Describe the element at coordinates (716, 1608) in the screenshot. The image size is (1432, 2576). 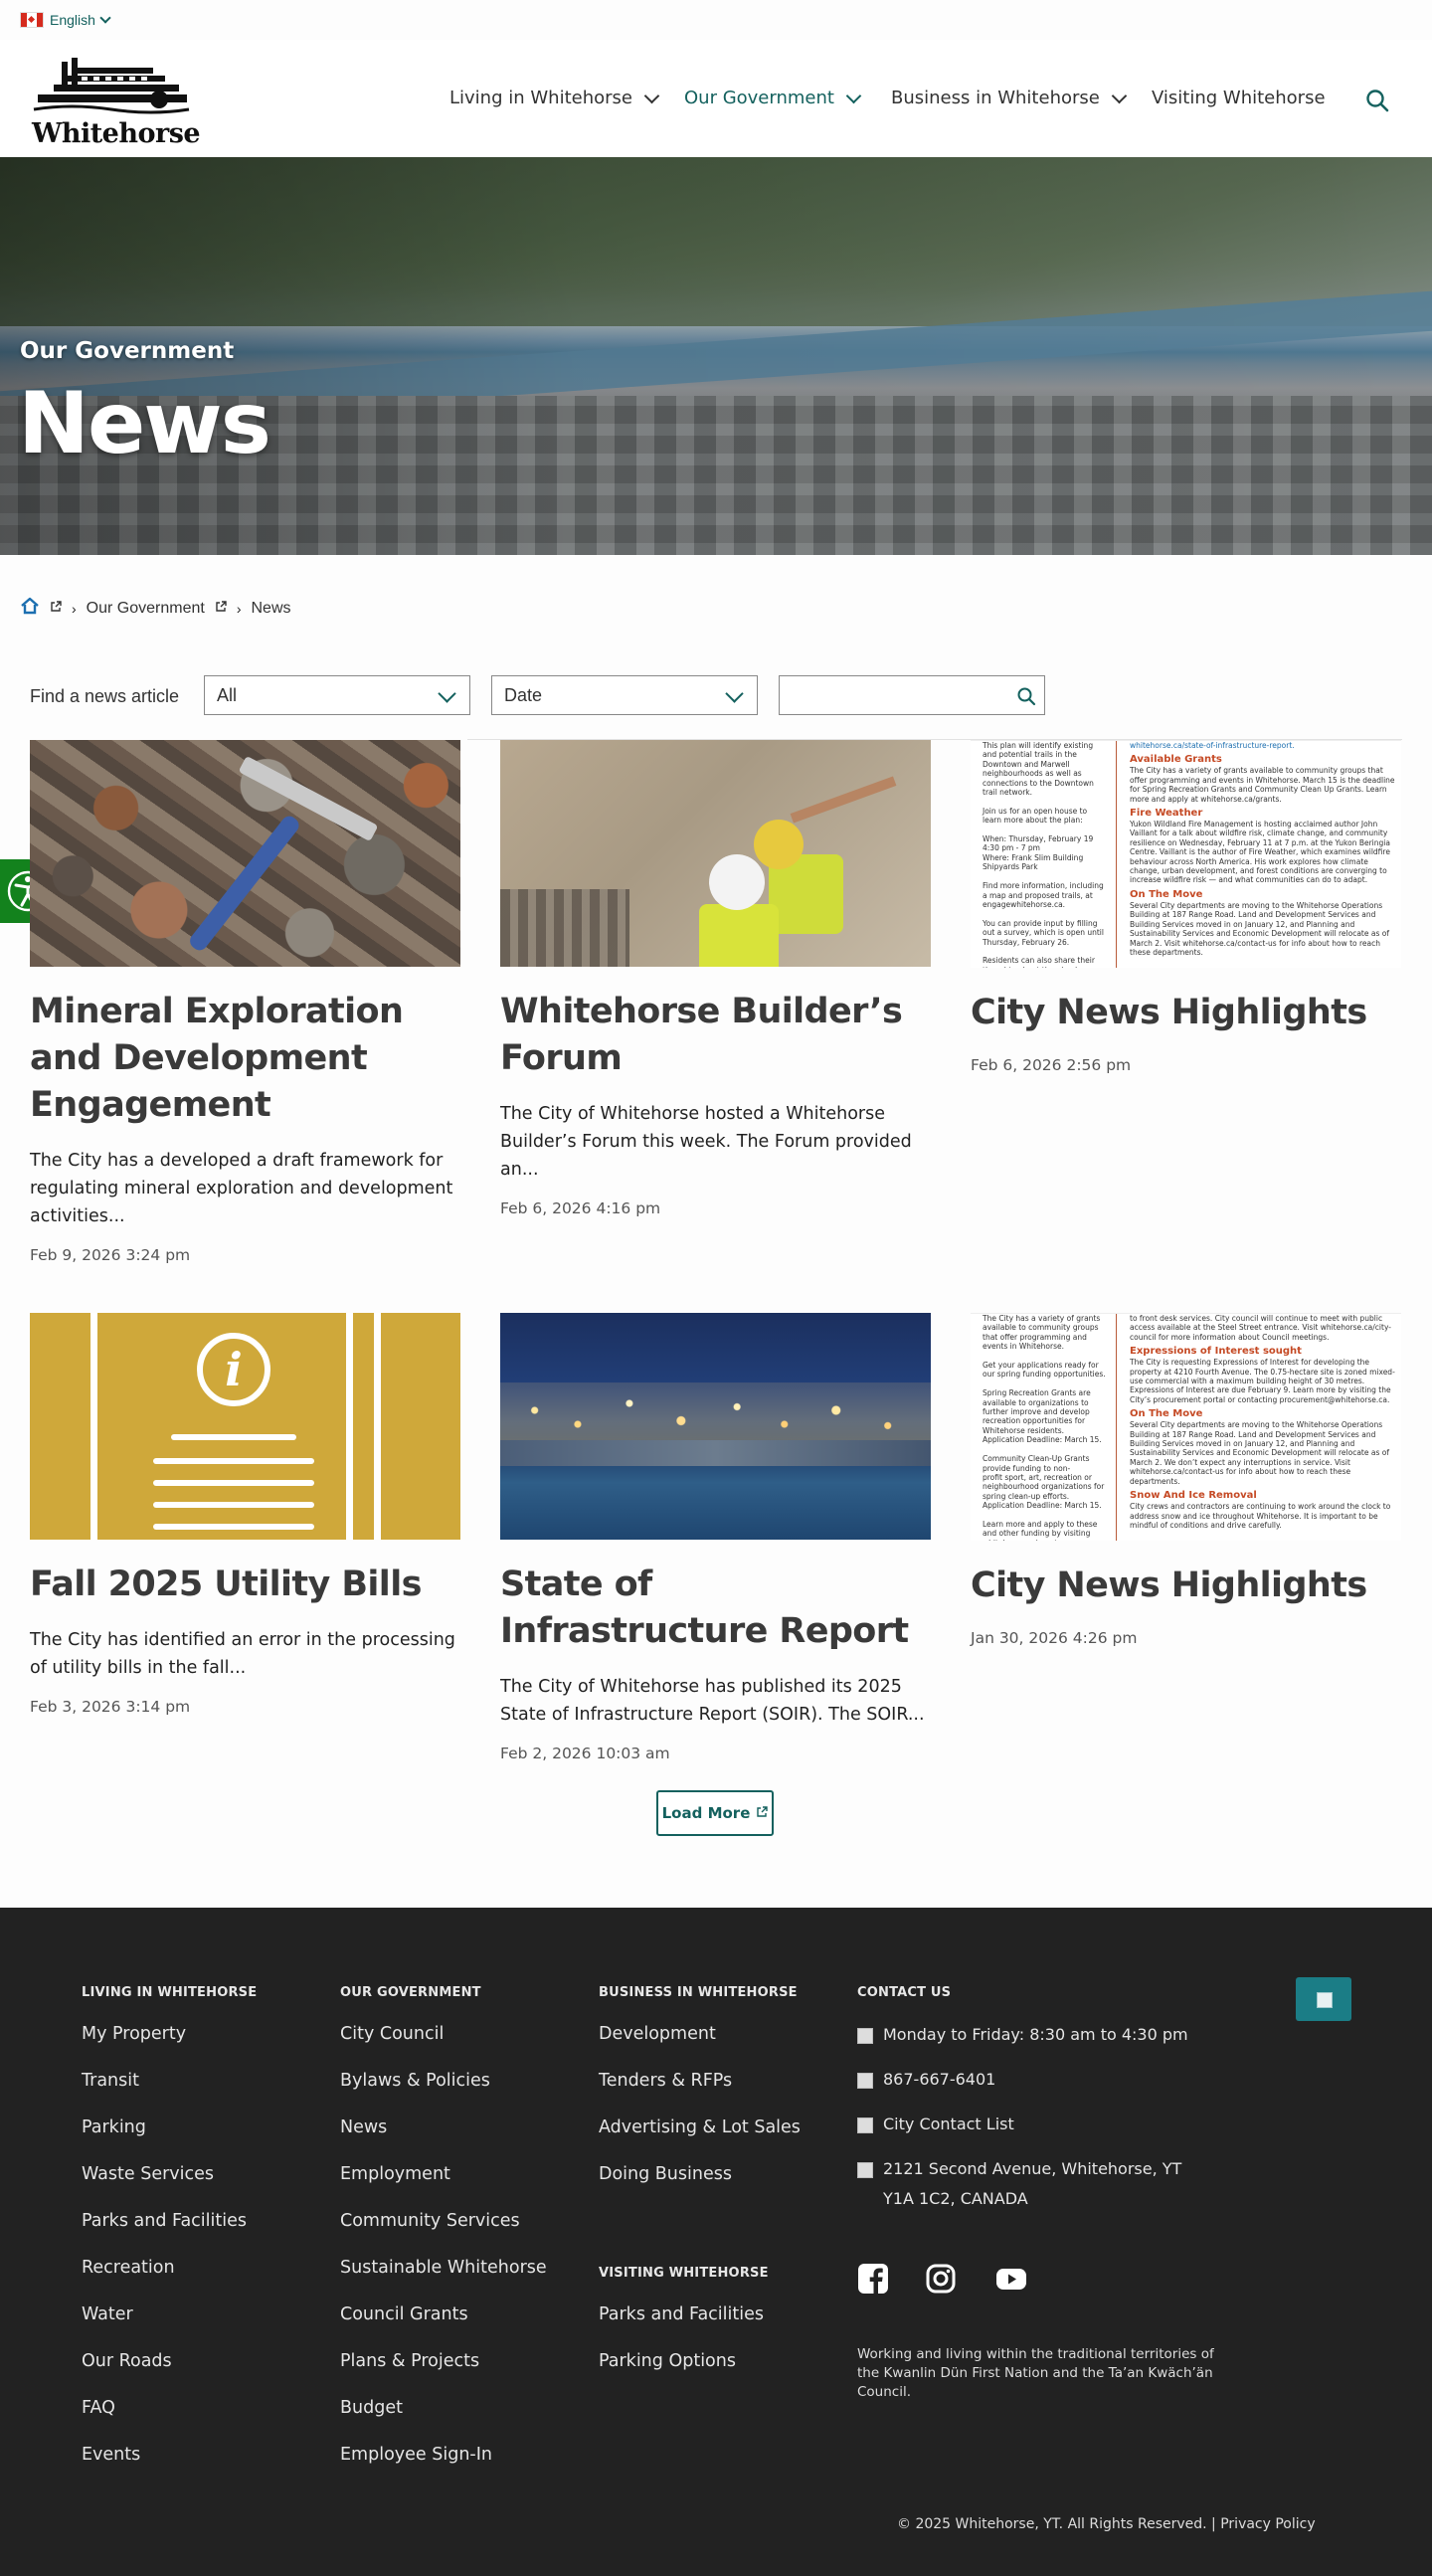
I see `article-title: State of Infrastructure Report` at that location.